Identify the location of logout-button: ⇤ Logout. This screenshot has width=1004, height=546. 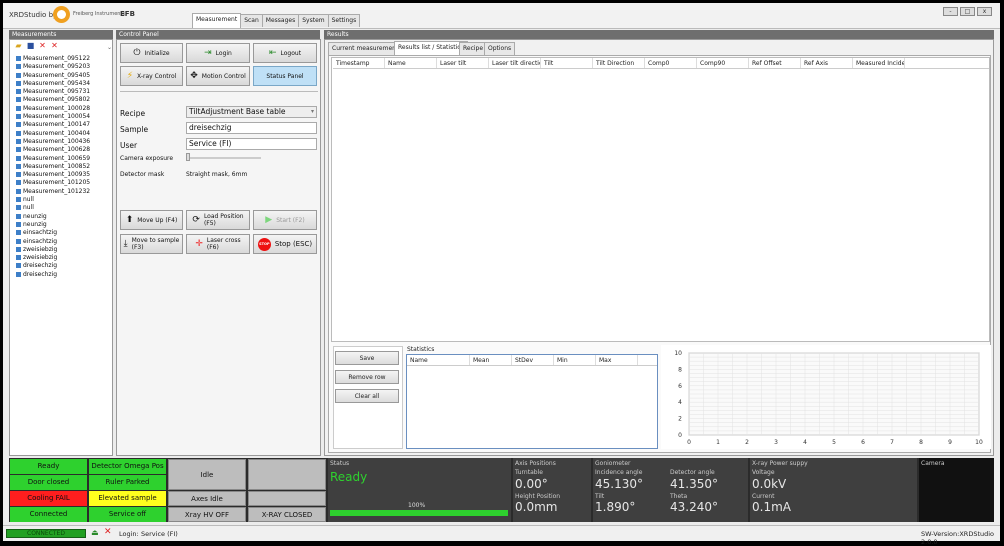
(285, 53).